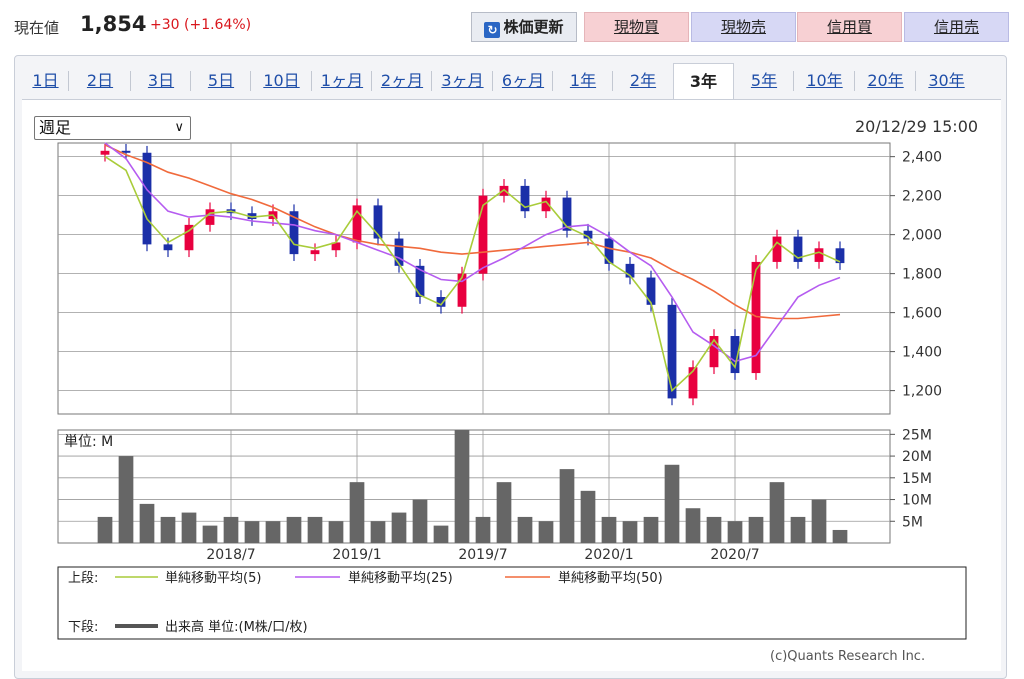 This screenshot has width=1024, height=679. I want to click on x-tick-label: 2020/1, so click(608, 555).